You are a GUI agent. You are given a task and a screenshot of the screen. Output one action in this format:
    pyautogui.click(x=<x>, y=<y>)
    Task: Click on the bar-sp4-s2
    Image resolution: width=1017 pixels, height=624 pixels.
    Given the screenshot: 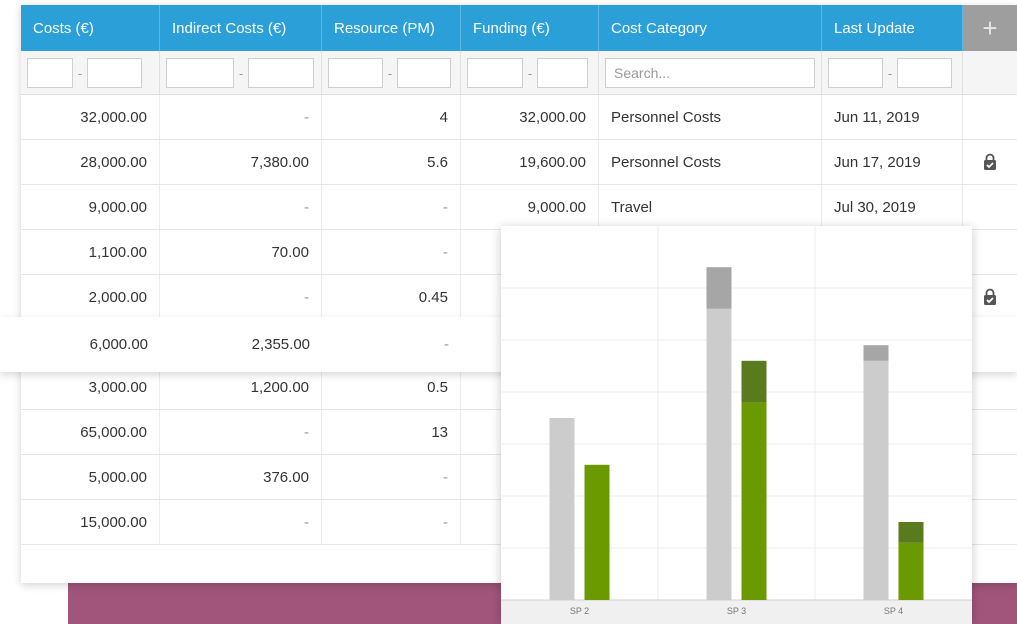 What is the action you would take?
    pyautogui.click(x=911, y=571)
    